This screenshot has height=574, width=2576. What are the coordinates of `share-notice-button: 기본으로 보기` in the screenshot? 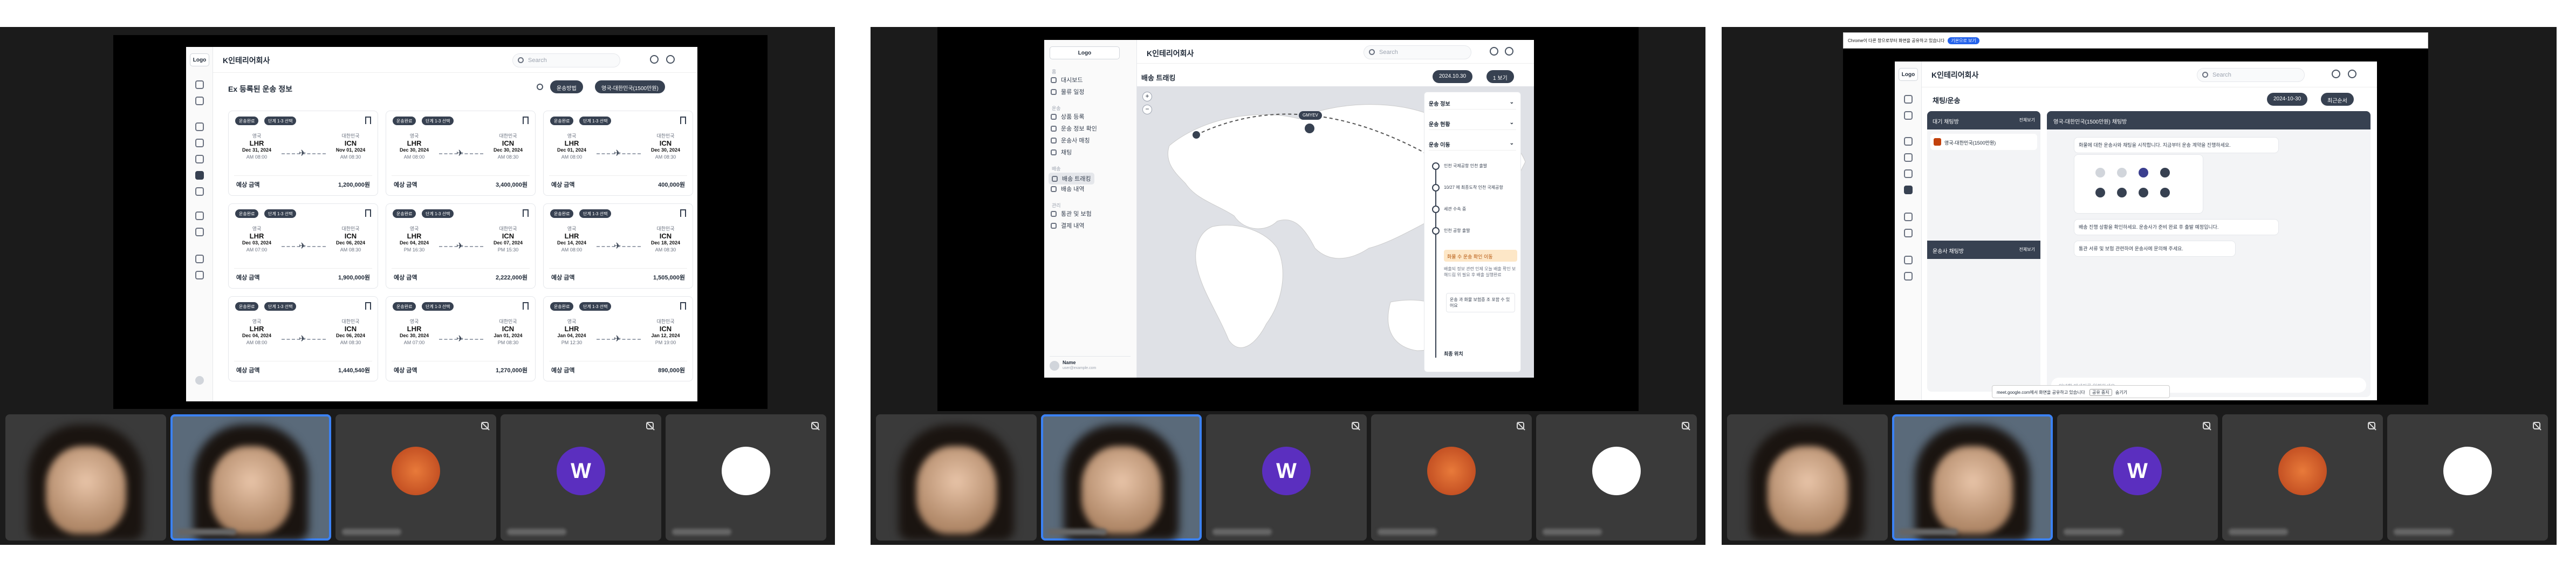 It's located at (1963, 40).